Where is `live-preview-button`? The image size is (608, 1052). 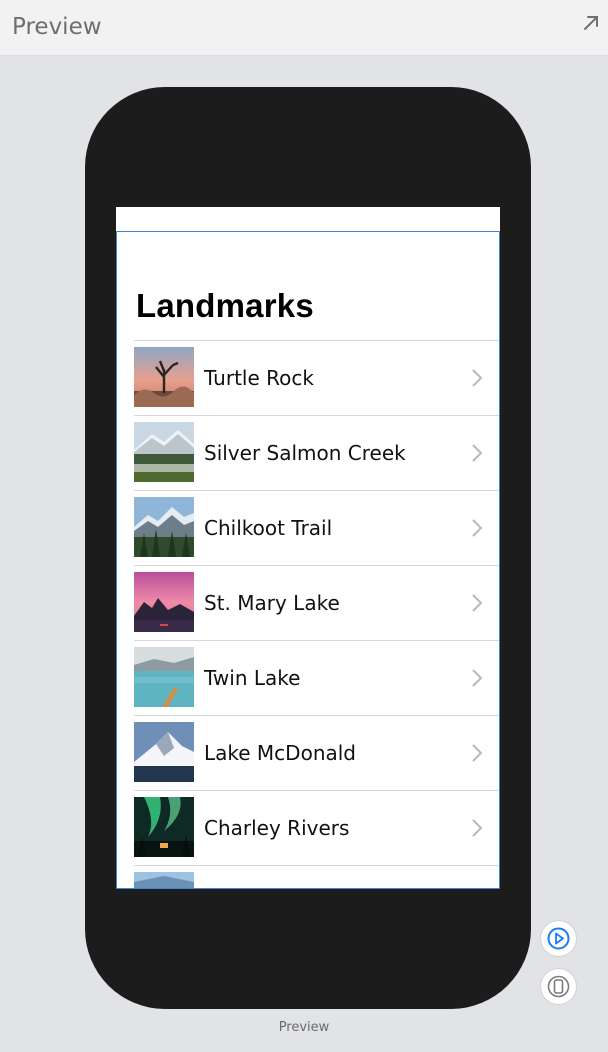 live-preview-button is located at coordinates (558, 938).